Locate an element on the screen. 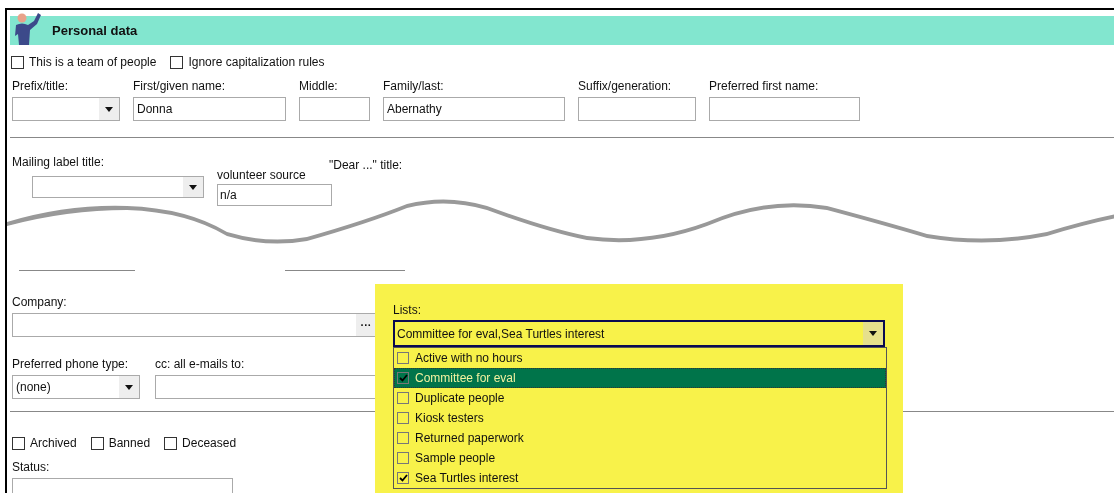 This screenshot has height=493, width=1114. list-item: Active with no hours is located at coordinates (640, 358).